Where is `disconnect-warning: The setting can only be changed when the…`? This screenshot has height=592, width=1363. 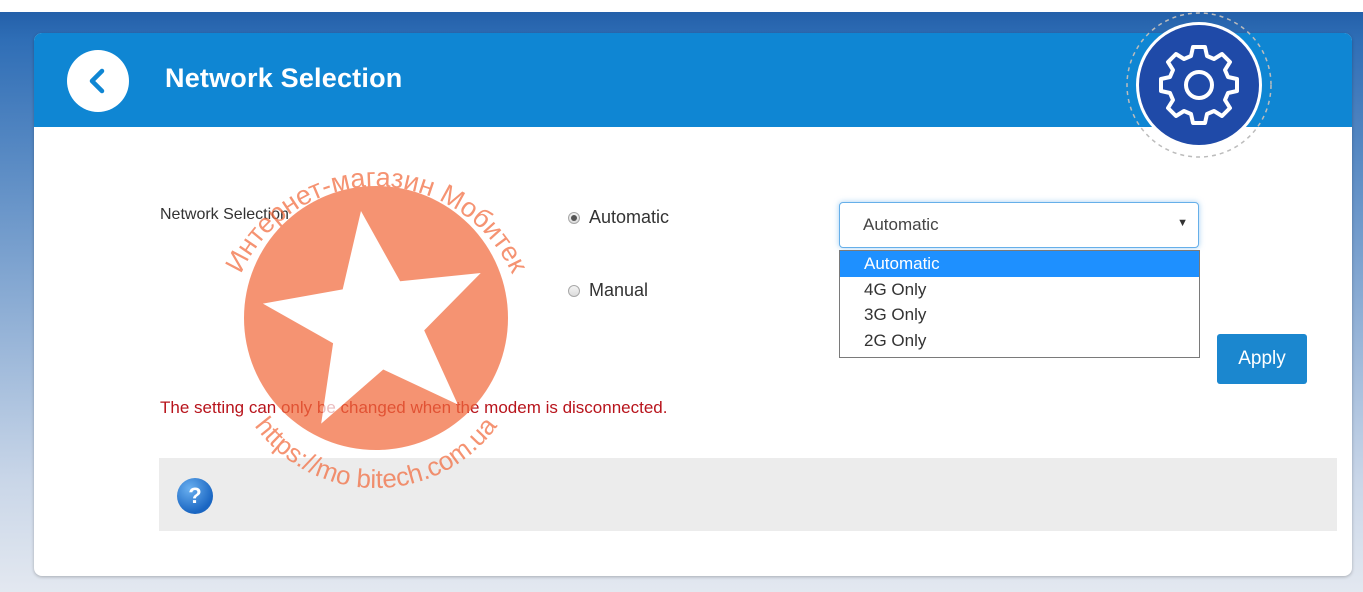 disconnect-warning: The setting can only be changed when the… is located at coordinates (414, 407).